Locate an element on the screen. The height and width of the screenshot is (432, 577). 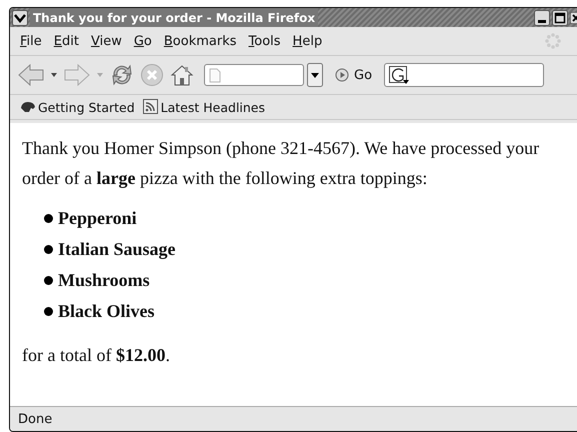
menu-item: View is located at coordinates (106, 41).